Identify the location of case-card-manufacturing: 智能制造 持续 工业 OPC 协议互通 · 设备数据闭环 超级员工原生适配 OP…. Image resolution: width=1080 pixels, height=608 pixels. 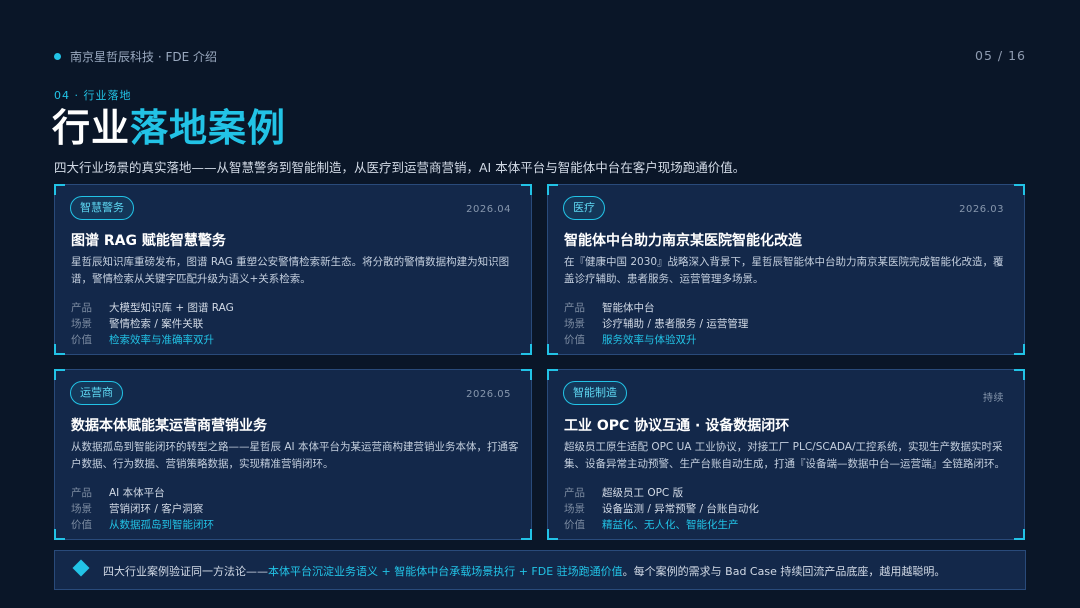
(786, 454).